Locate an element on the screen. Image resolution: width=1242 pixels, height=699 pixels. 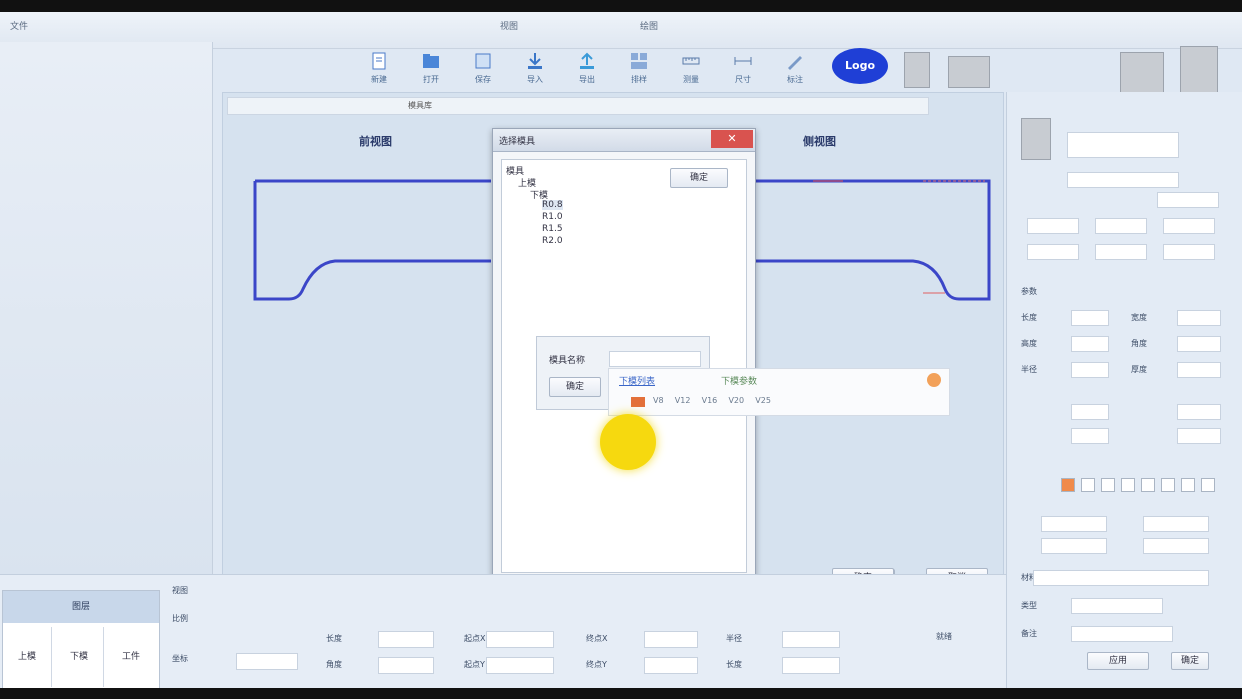
dialog-close-button: ✕ is located at coordinates (732, 139).